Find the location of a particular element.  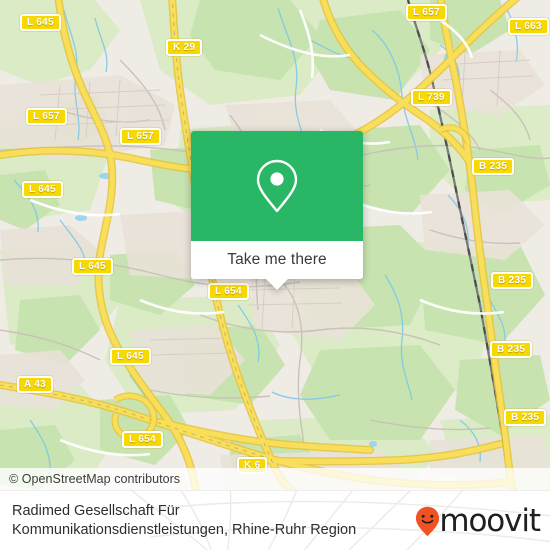

moovit-logo: moovit is located at coordinates (478, 520).